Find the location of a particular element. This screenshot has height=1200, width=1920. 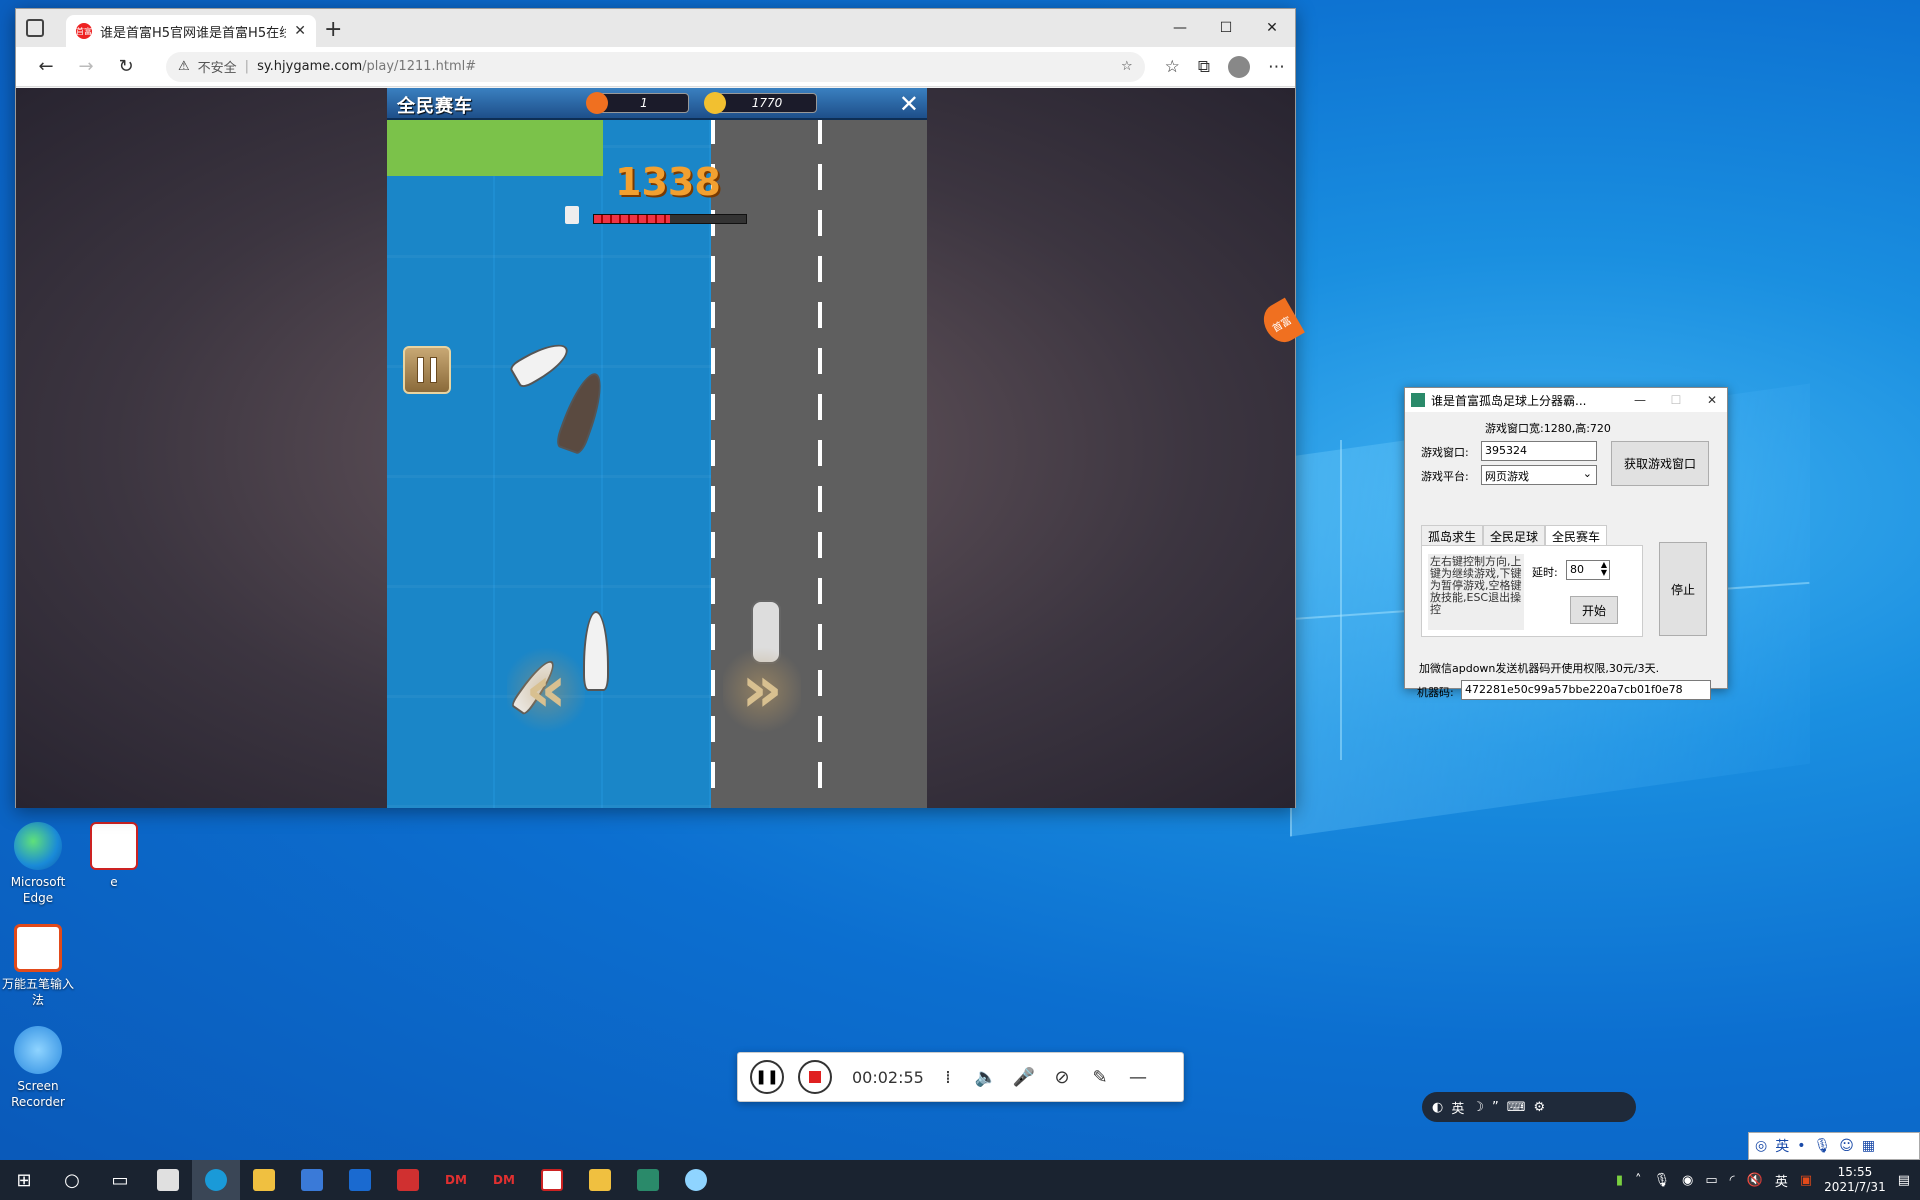

tool-minimize-icon: — is located at coordinates (1640, 400).